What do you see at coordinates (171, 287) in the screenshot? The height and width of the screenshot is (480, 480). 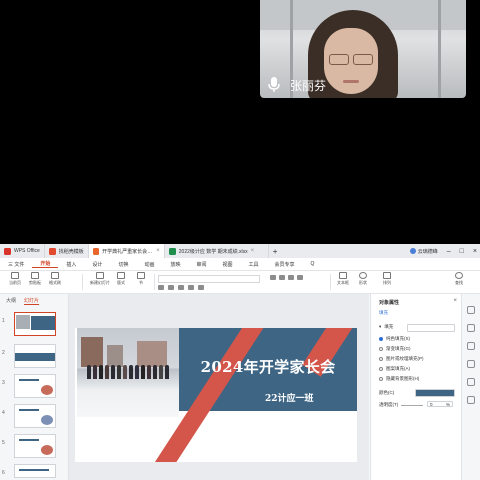 I see `italic-icon` at bounding box center [171, 287].